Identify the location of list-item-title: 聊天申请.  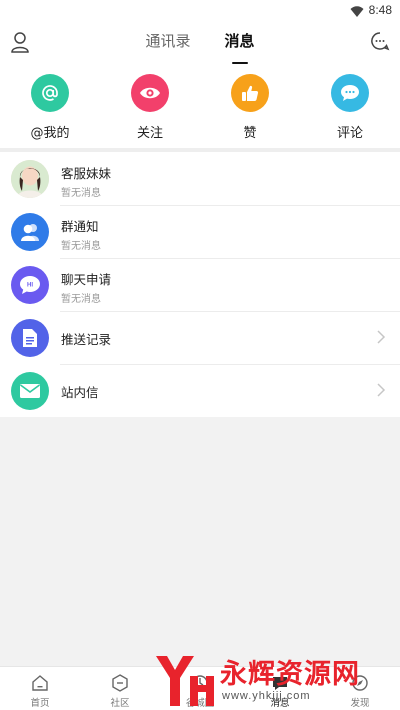
(86, 279).